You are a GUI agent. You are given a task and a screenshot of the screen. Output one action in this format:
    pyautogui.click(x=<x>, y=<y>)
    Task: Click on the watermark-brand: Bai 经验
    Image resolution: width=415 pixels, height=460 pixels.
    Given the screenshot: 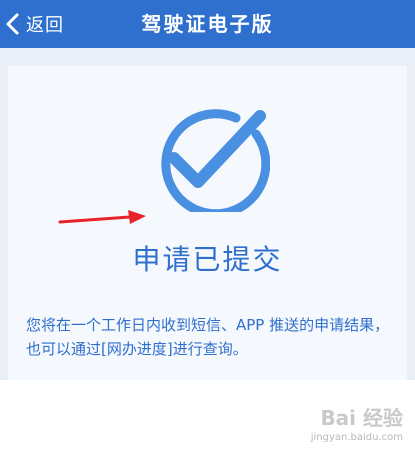 What is the action you would take?
    pyautogui.click(x=361, y=418)
    